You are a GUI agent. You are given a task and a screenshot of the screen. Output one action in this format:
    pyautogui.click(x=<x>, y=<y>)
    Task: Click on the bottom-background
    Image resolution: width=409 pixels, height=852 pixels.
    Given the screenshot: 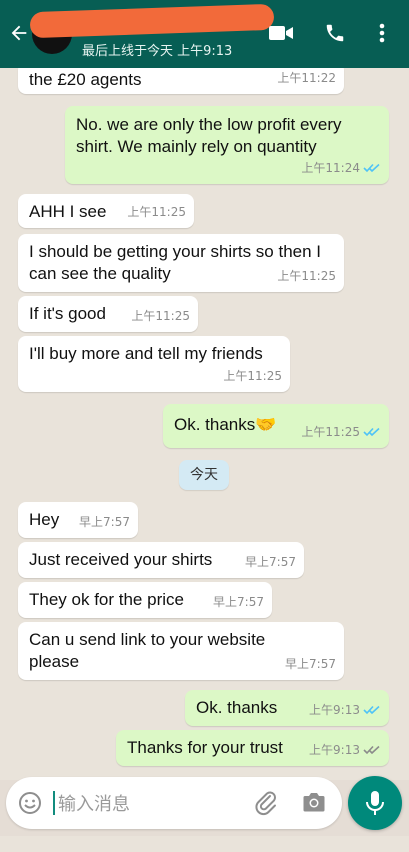 What is the action you would take?
    pyautogui.click(x=204, y=844)
    